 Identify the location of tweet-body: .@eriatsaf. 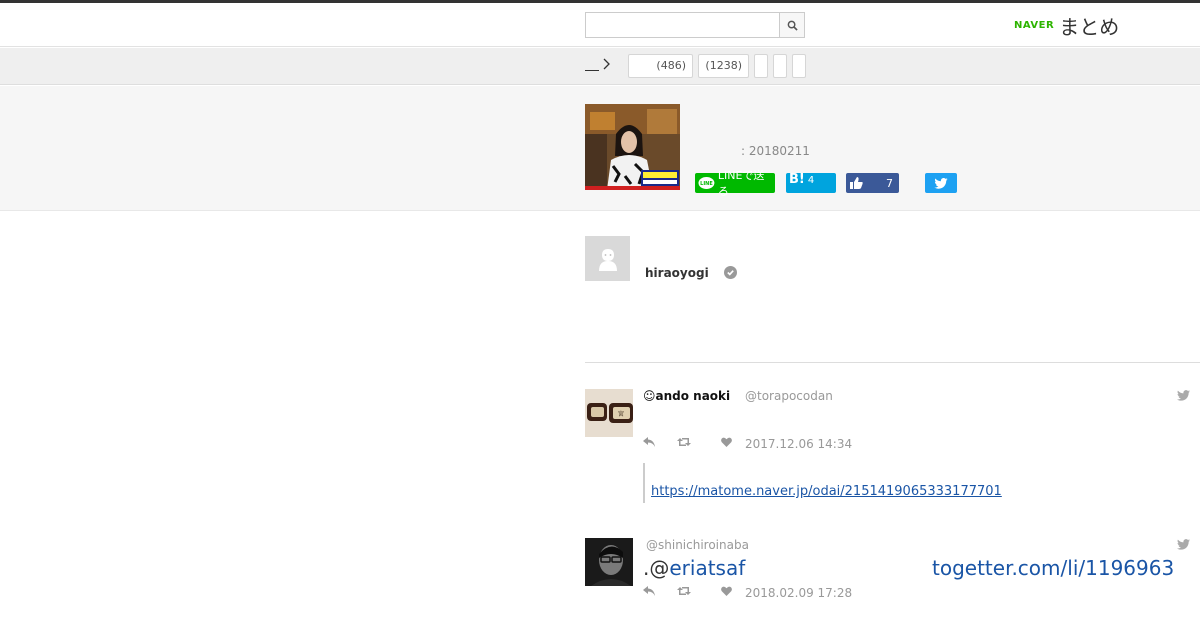
(694, 568).